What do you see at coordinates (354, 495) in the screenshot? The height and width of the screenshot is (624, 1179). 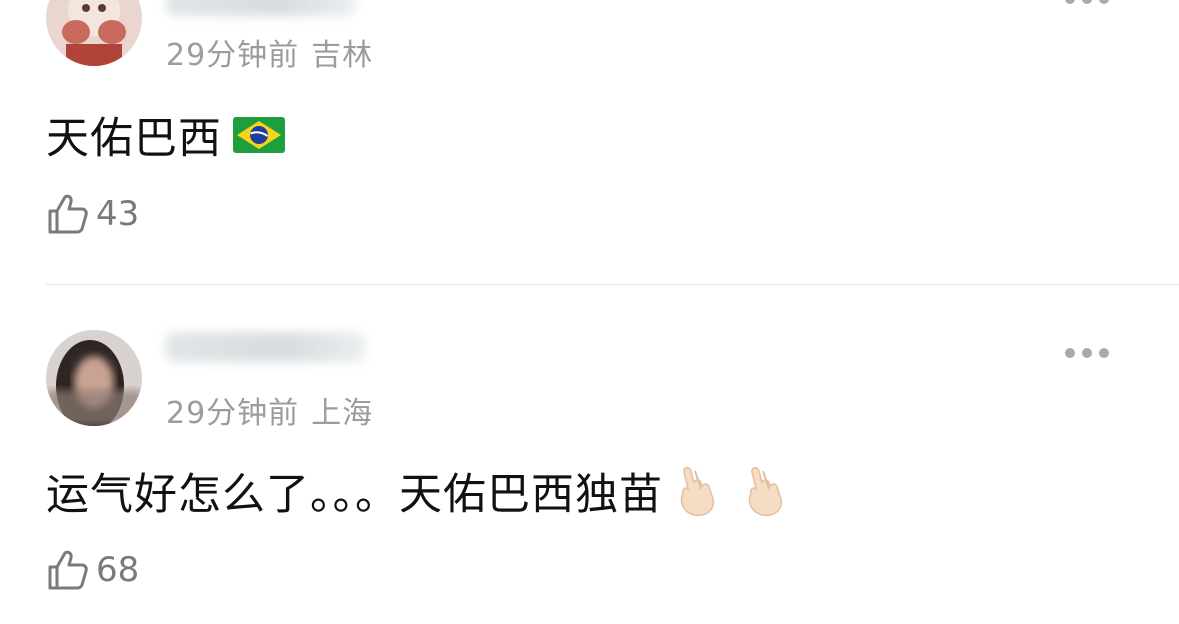 I see `comment-text-content: 运气好怎么了。。。天佑巴西独苗` at bounding box center [354, 495].